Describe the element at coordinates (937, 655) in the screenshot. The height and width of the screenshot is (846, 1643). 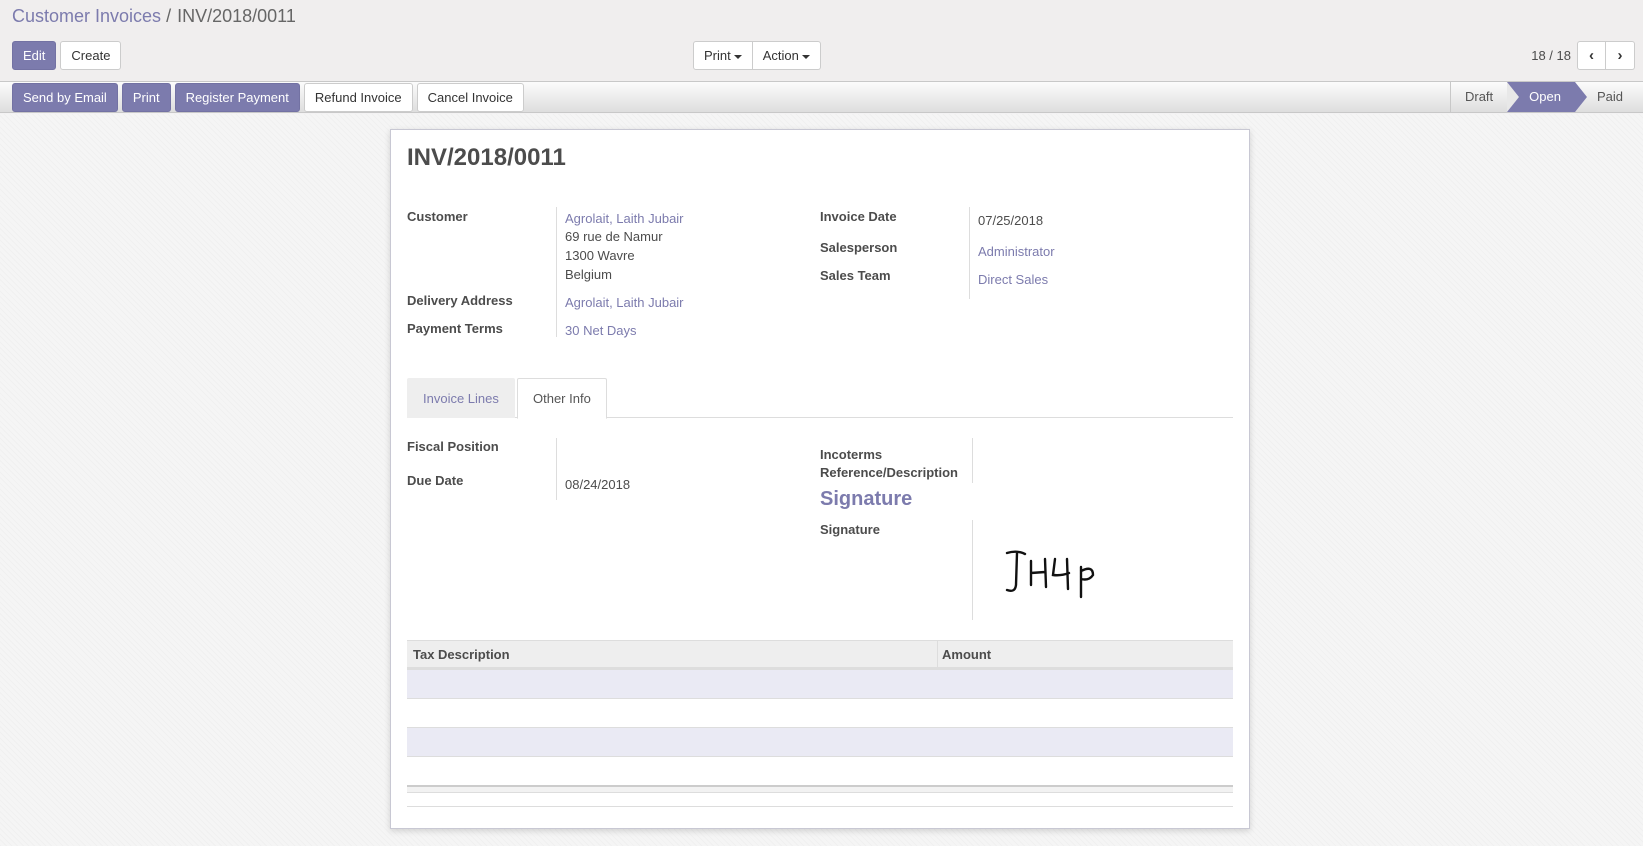
I see `tax-header-divider` at that location.